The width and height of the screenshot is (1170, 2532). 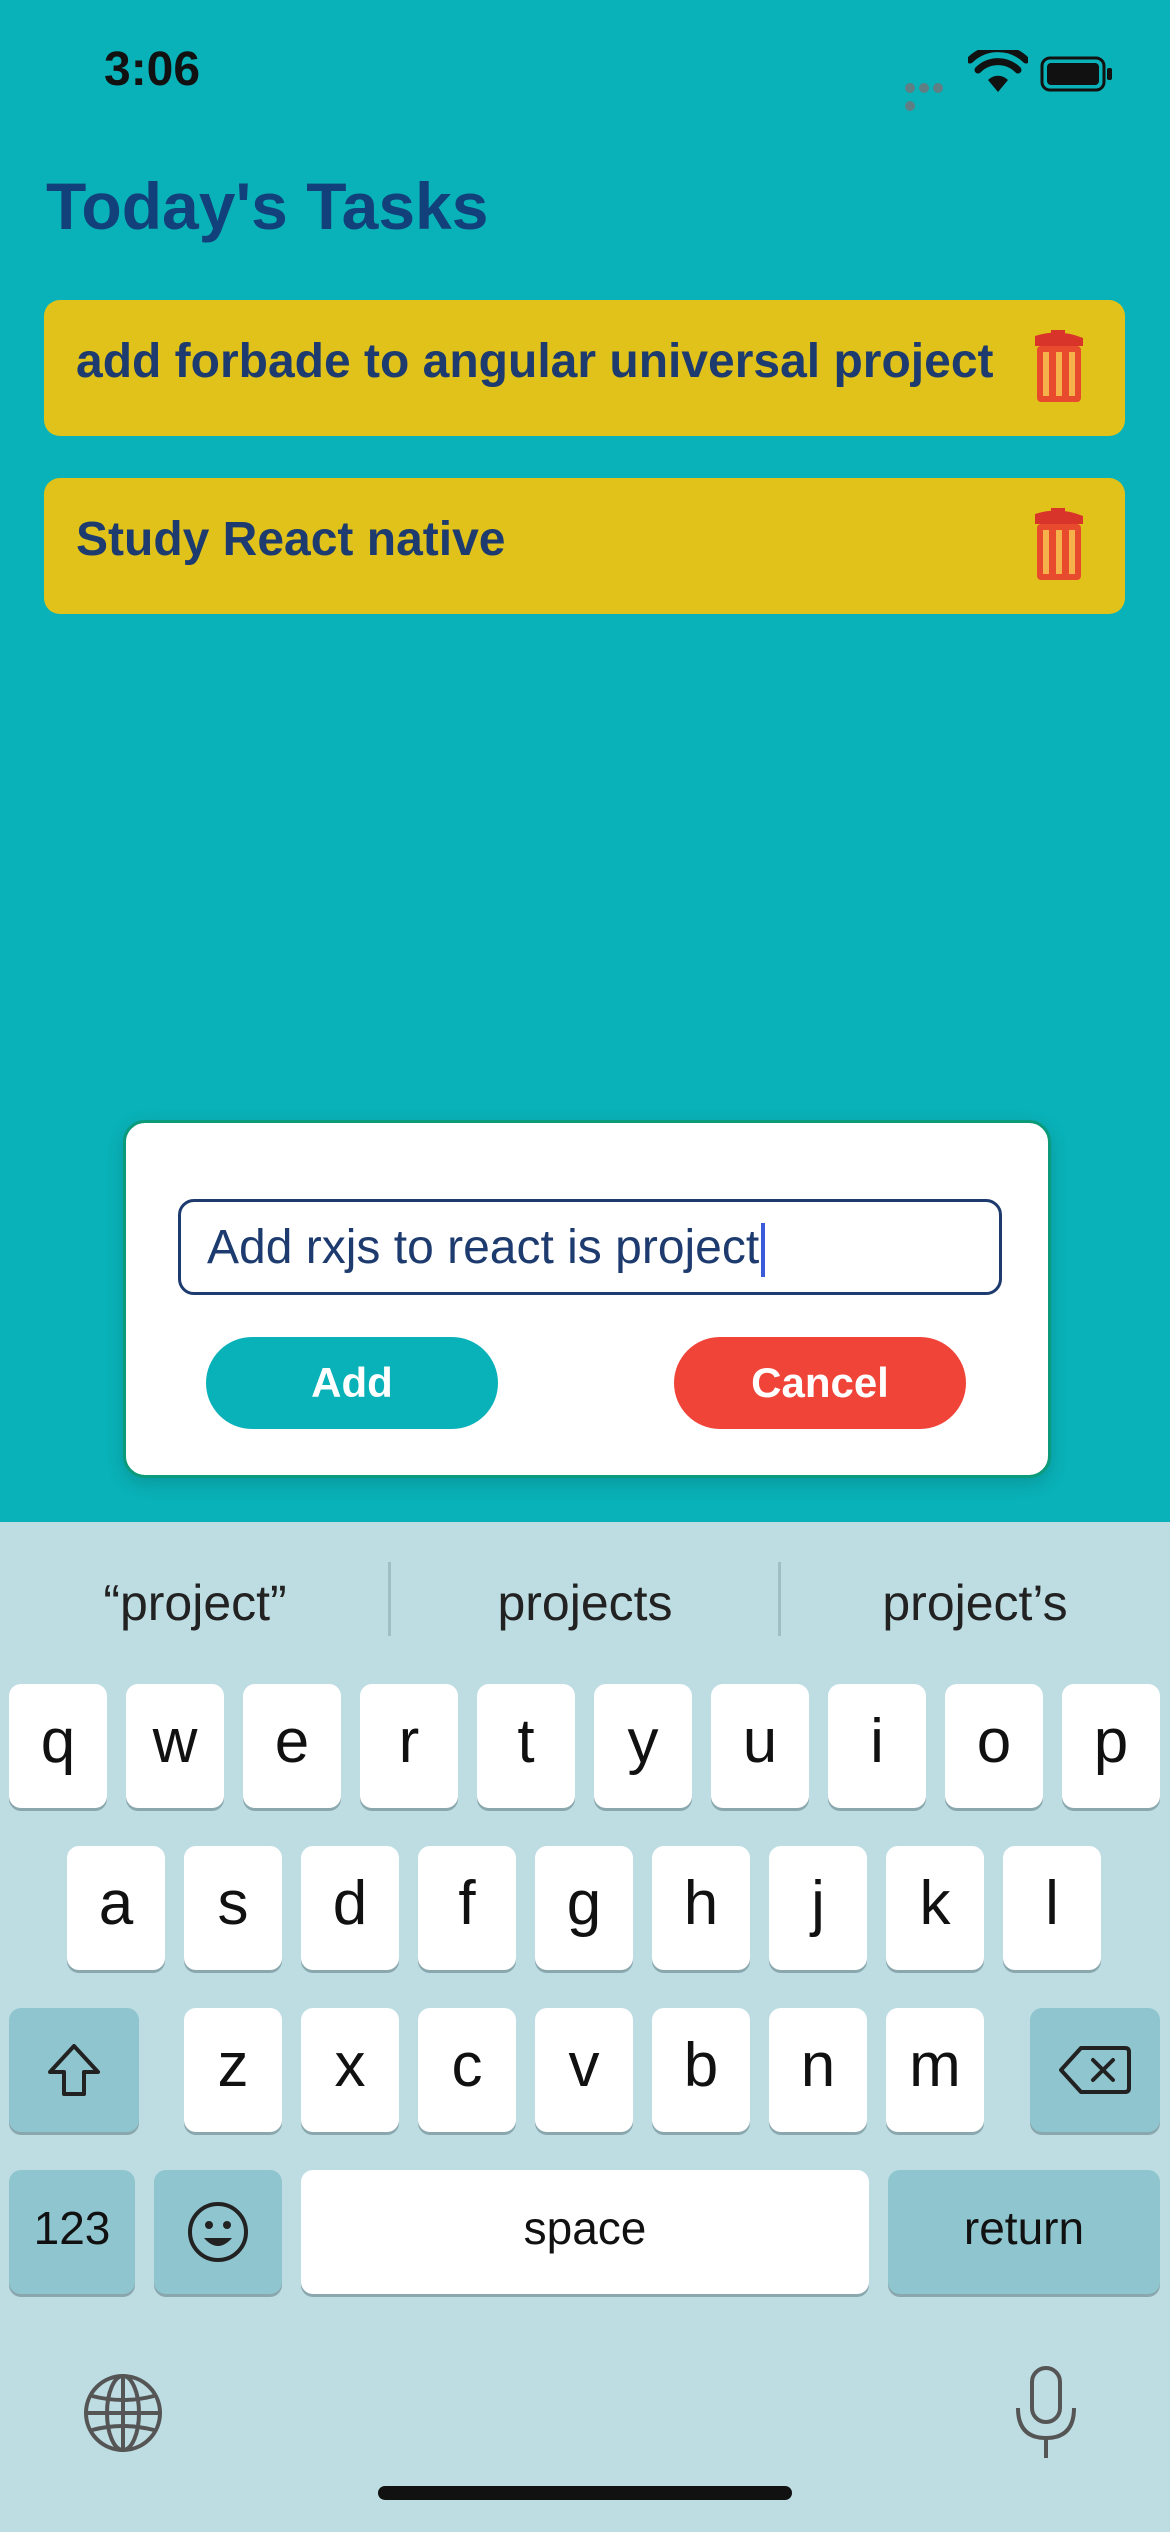 I want to click on key-o: o, so click(x=994, y=1746).